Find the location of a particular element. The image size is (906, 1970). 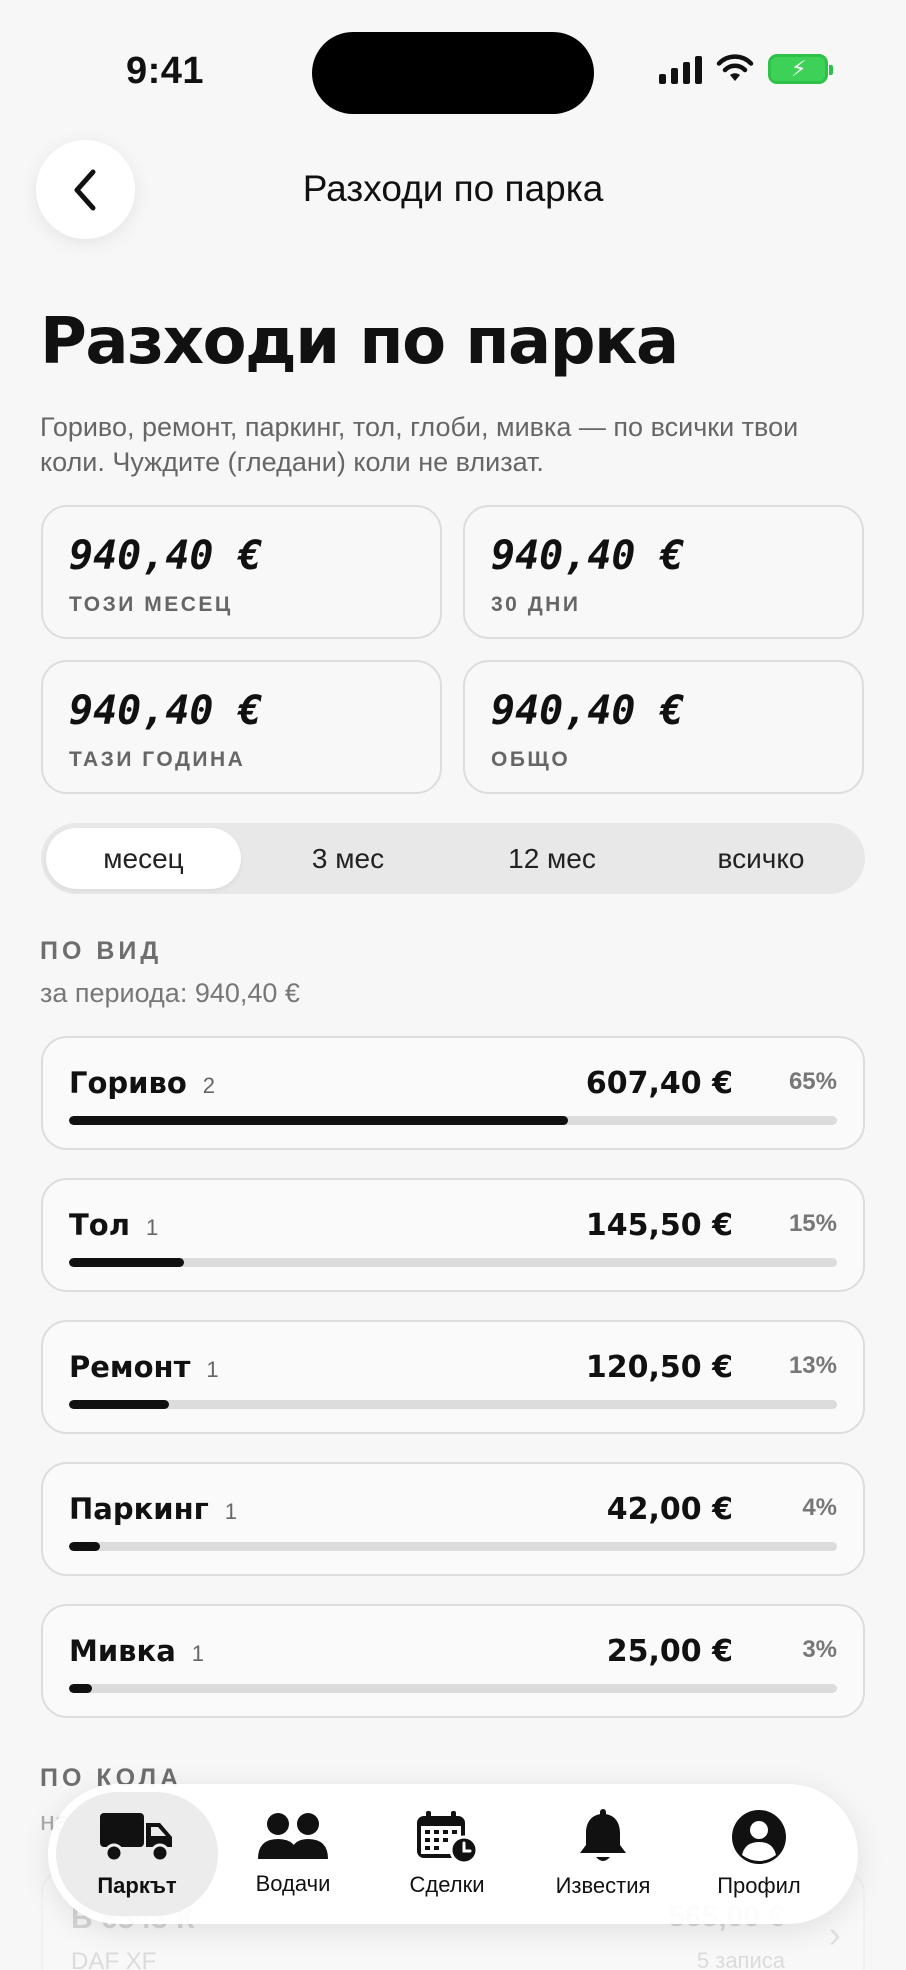

tab-label: Известия is located at coordinates (603, 1885).